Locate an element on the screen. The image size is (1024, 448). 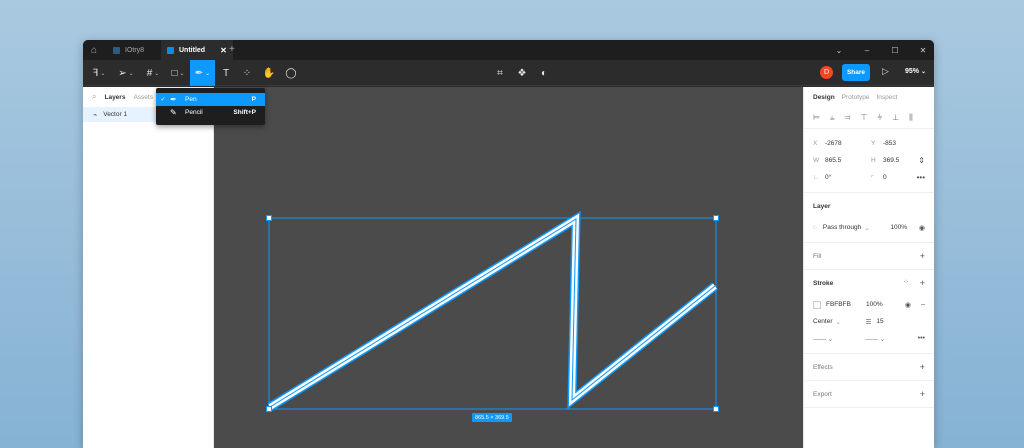
component-icon: ❖ is located at coordinates (522, 73).